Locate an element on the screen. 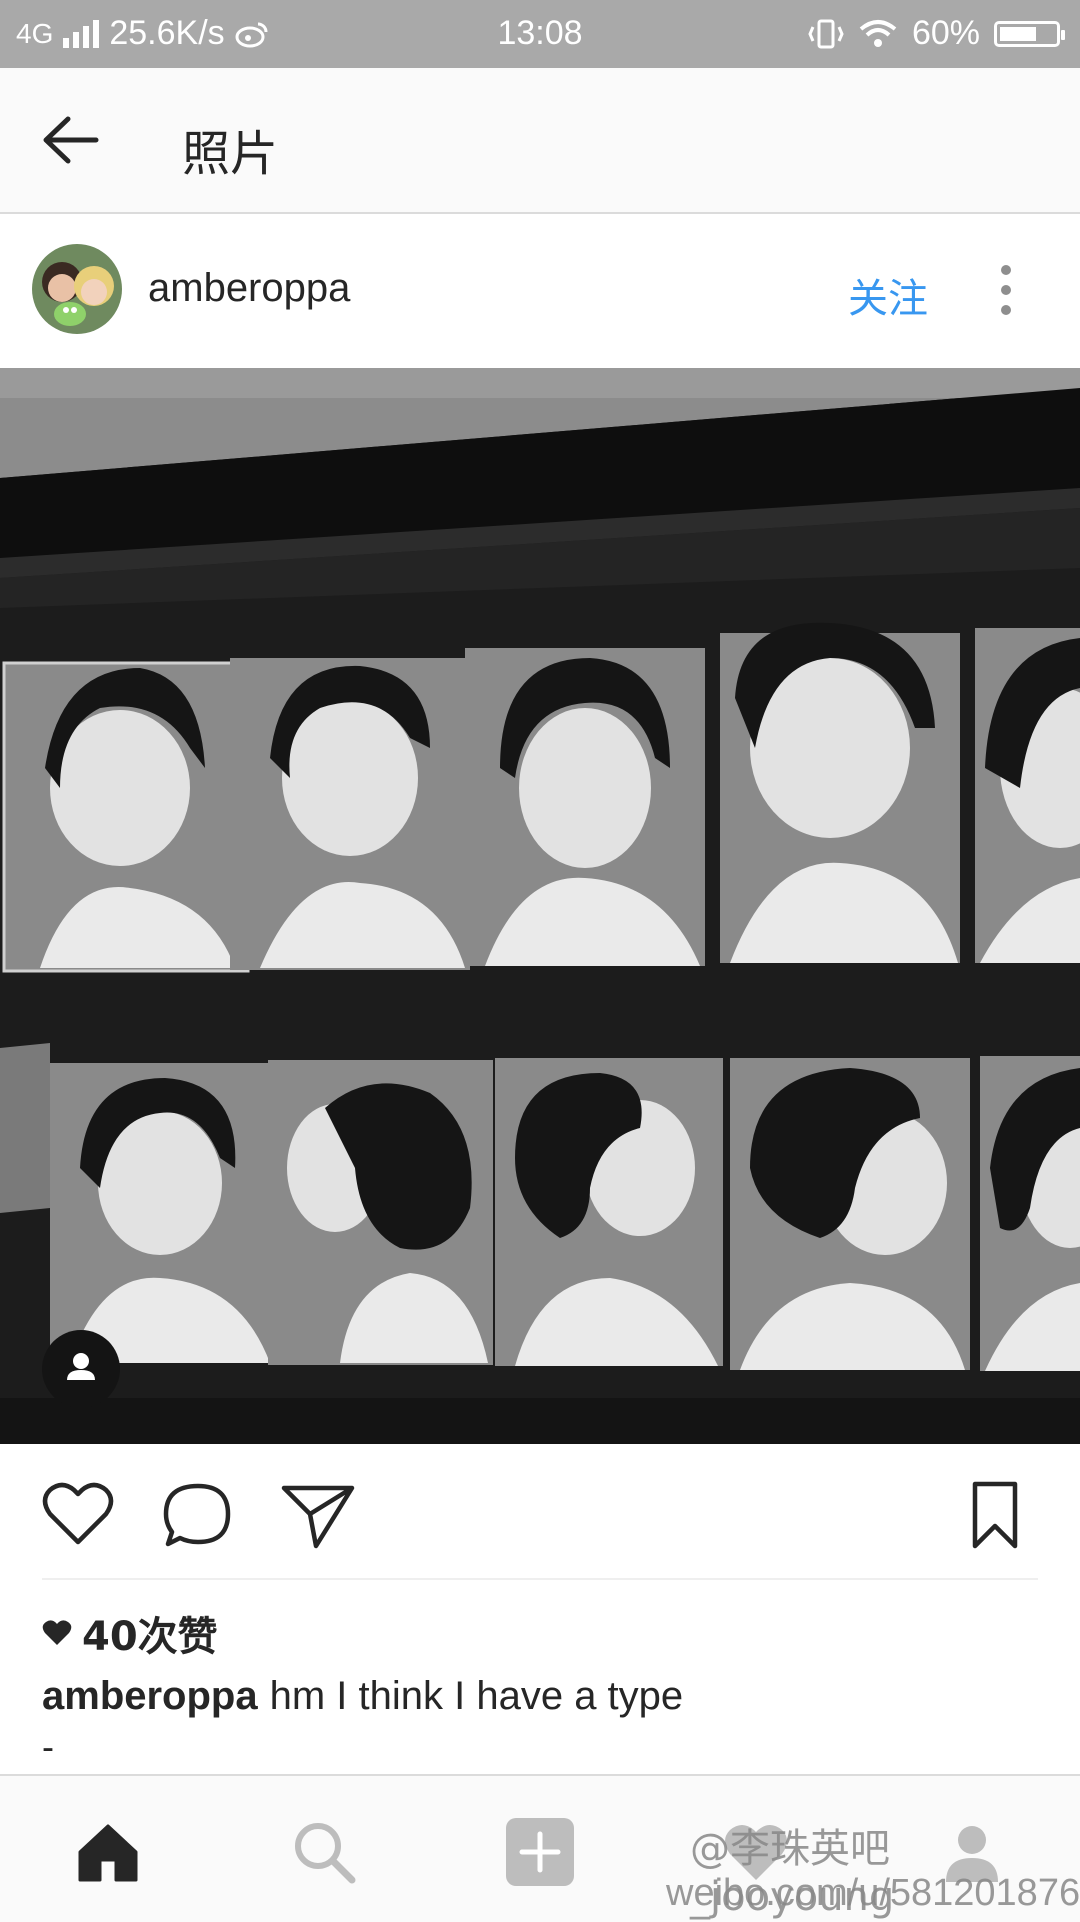 The image size is (1080, 1922). divider is located at coordinates (540, 1579).